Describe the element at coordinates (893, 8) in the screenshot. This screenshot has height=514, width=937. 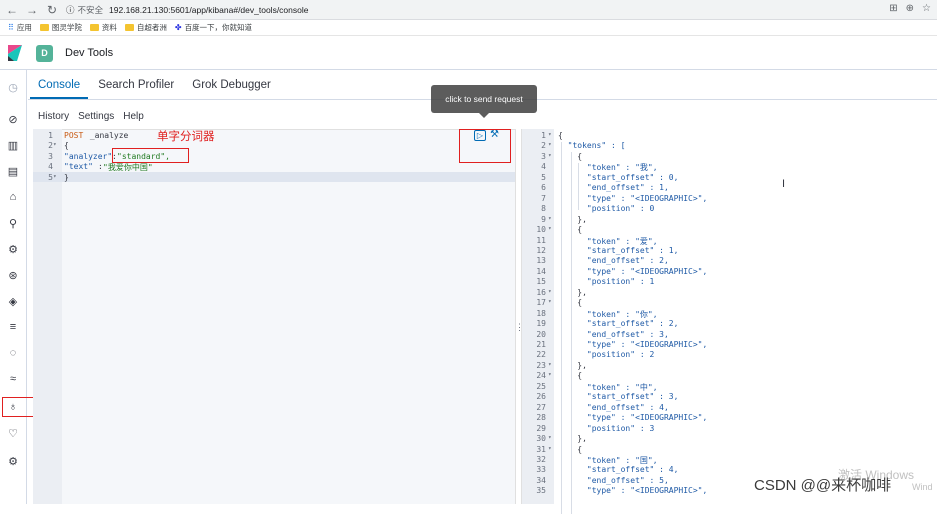
I see `translate-icon: ⊞` at that location.